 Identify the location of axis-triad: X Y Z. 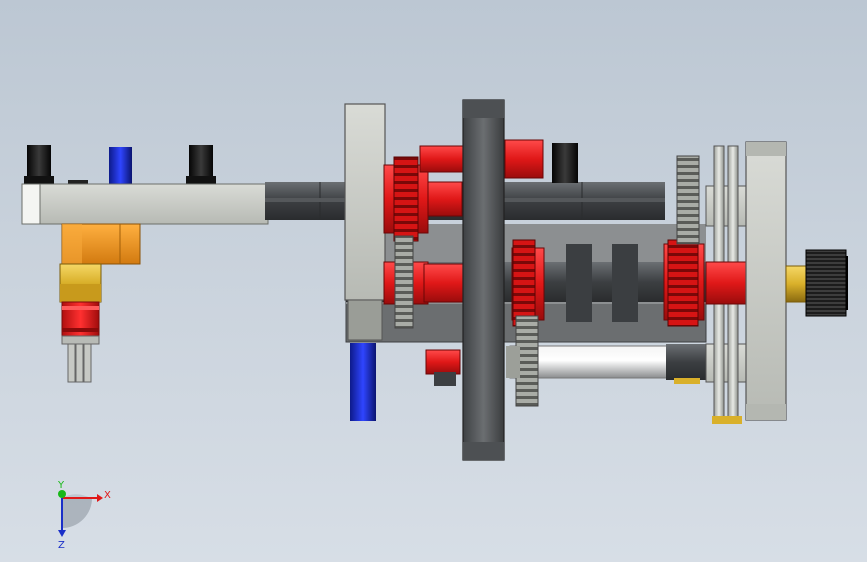
(84, 515).